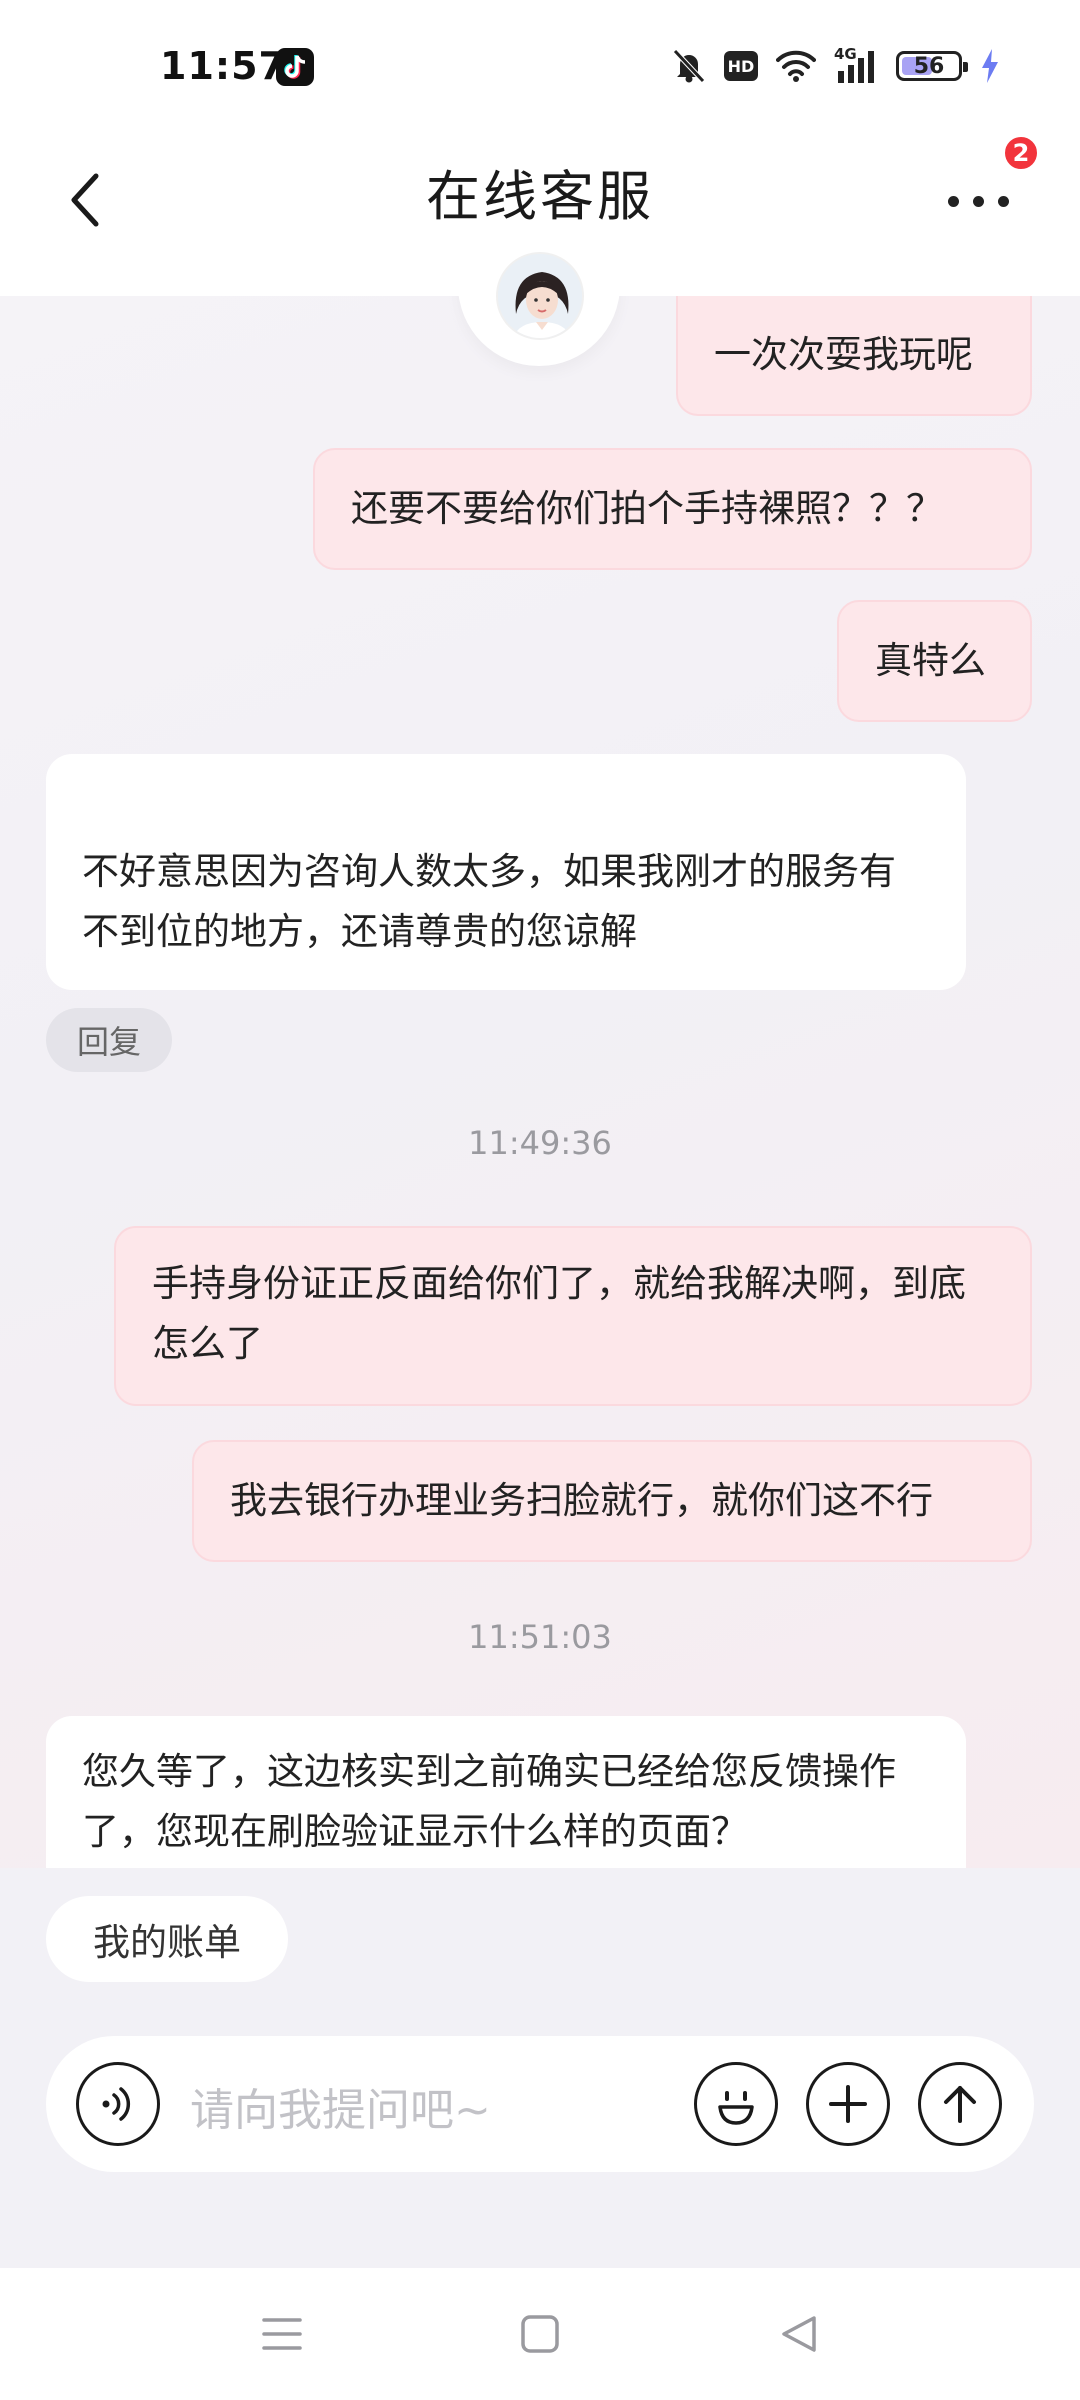  I want to click on send-button, so click(960, 2104).